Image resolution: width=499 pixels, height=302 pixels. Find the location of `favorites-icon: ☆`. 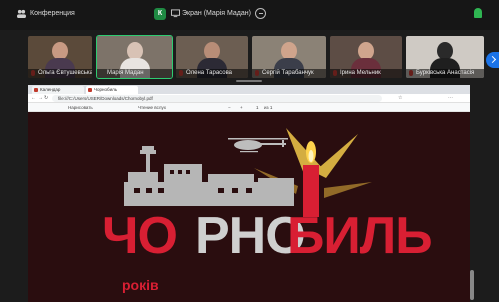

favorites-icon: ☆ is located at coordinates (400, 98).